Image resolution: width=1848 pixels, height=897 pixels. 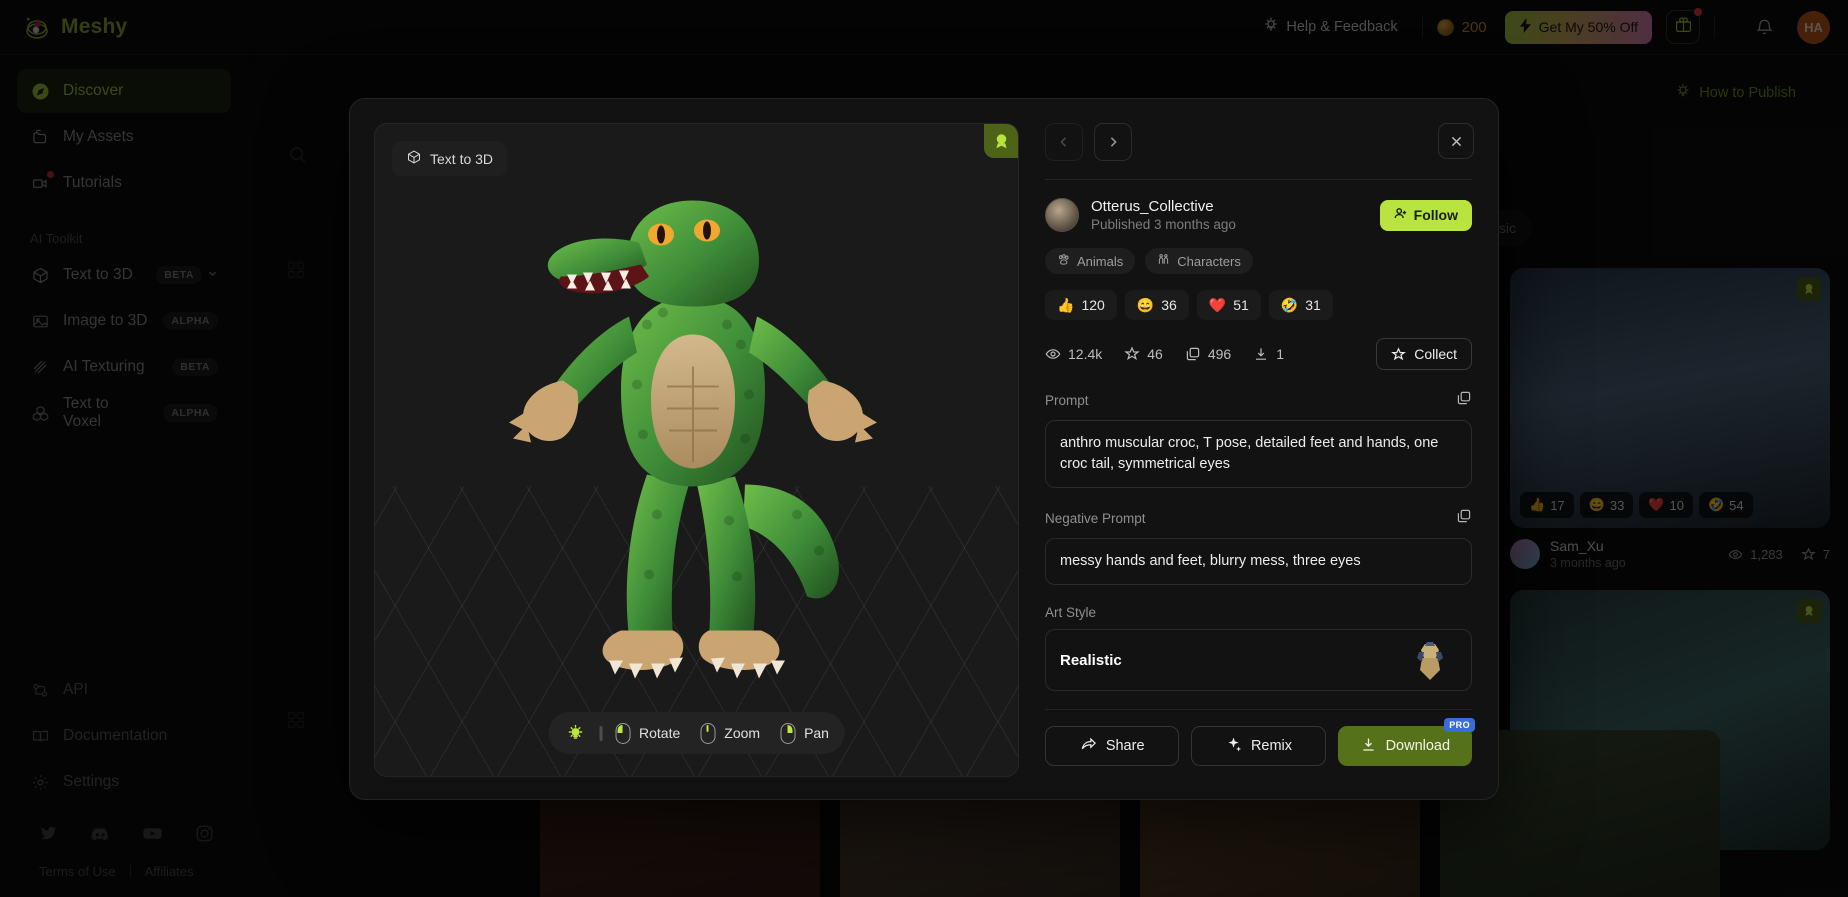 I want to click on reaction-rofl: 🤣 31, so click(x=1300, y=305).